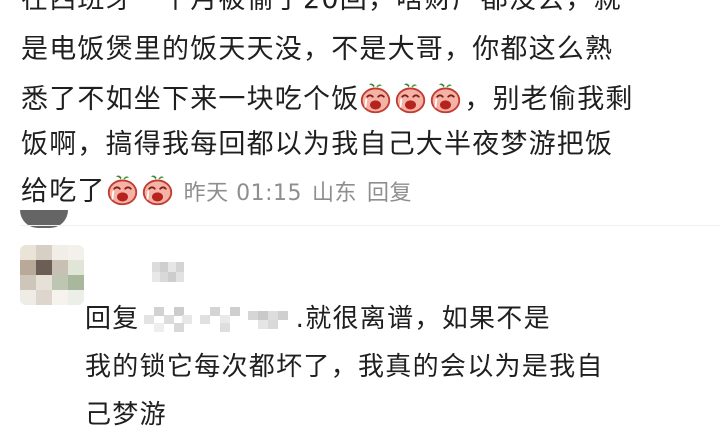 The width and height of the screenshot is (720, 435). Describe the element at coordinates (52, 275) in the screenshot. I see `avatar` at that location.